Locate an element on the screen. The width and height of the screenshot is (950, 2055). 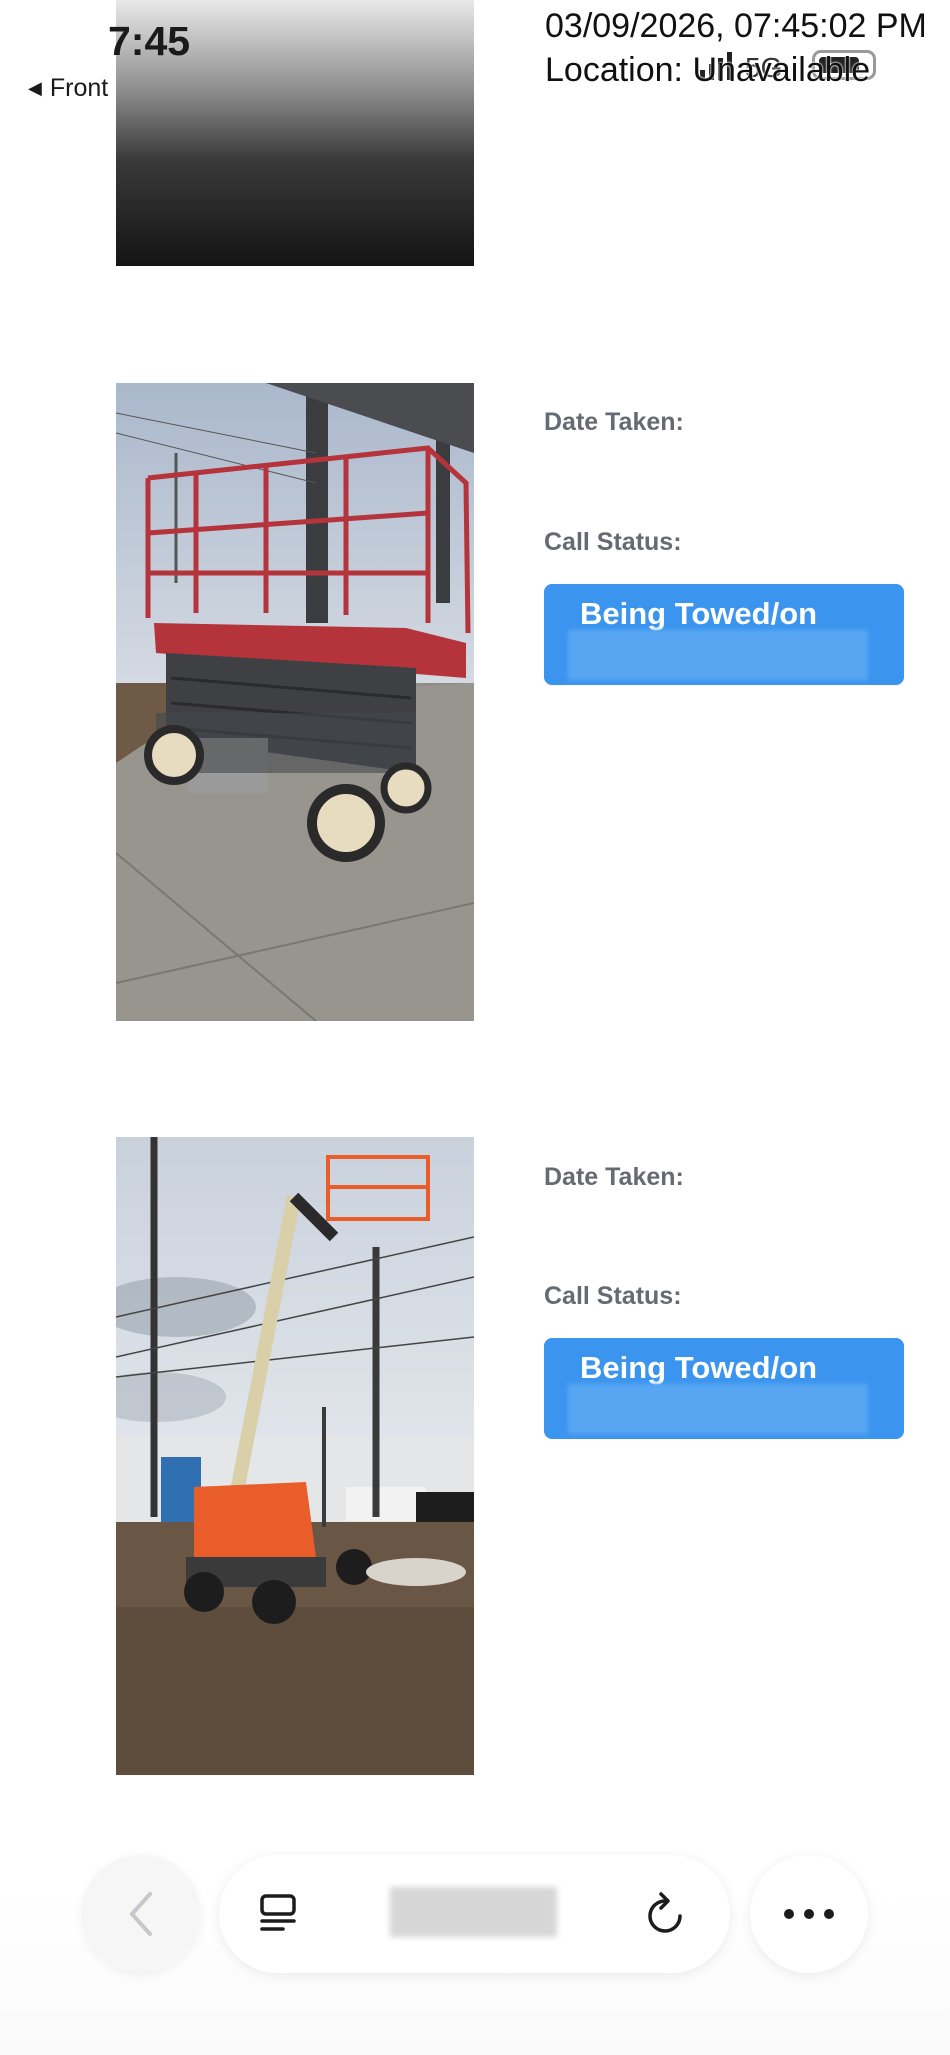
call-status-label-1: Call Status: is located at coordinates (613, 542).